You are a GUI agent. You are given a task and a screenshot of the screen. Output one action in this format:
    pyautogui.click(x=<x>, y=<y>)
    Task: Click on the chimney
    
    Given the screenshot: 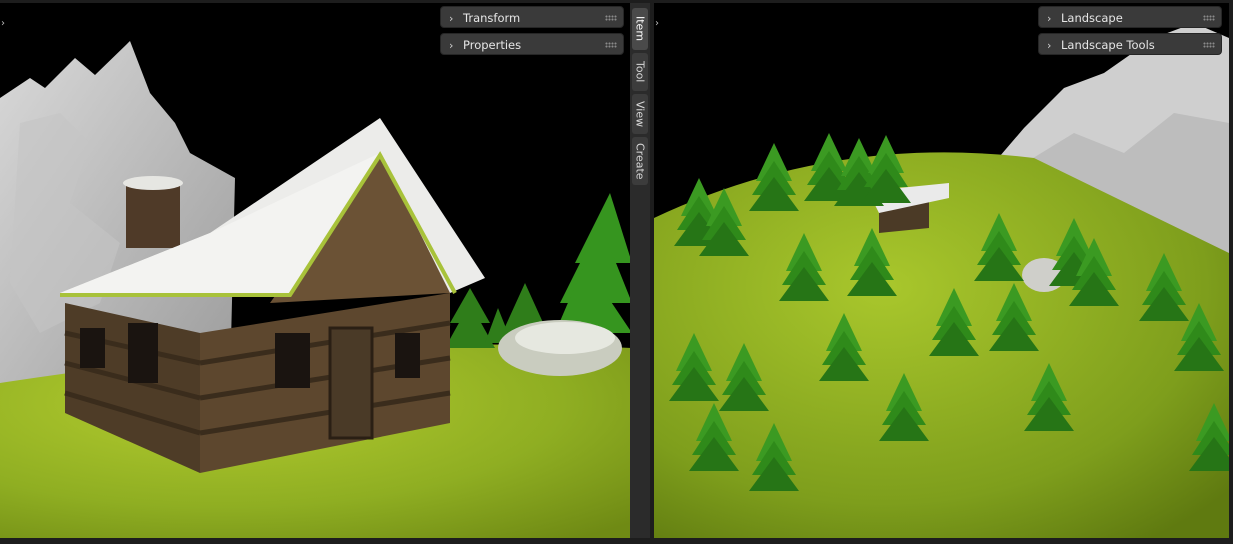 What is the action you would take?
    pyautogui.click(x=153, y=215)
    